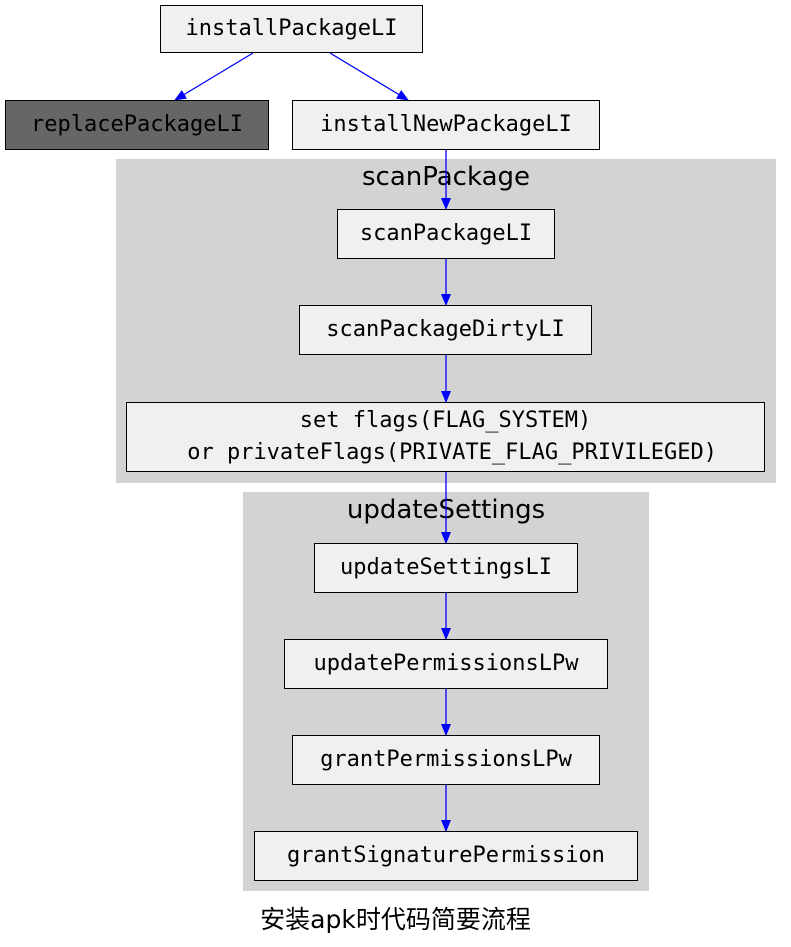  What do you see at coordinates (445, 330) in the screenshot?
I see `node-scan-package-dirty: scanPackageDirtyLI` at bounding box center [445, 330].